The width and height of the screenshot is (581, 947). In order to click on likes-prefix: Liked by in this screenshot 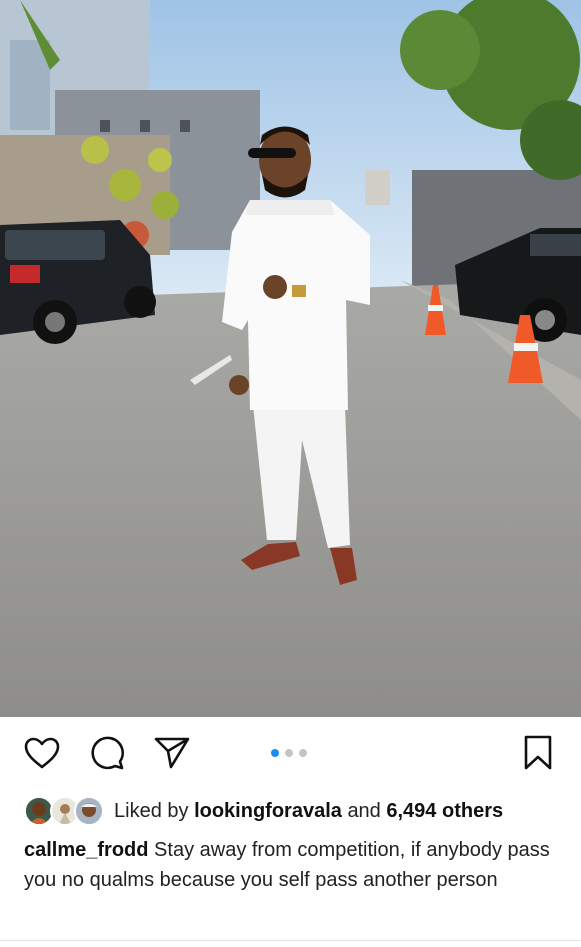, I will do `click(151, 810)`.